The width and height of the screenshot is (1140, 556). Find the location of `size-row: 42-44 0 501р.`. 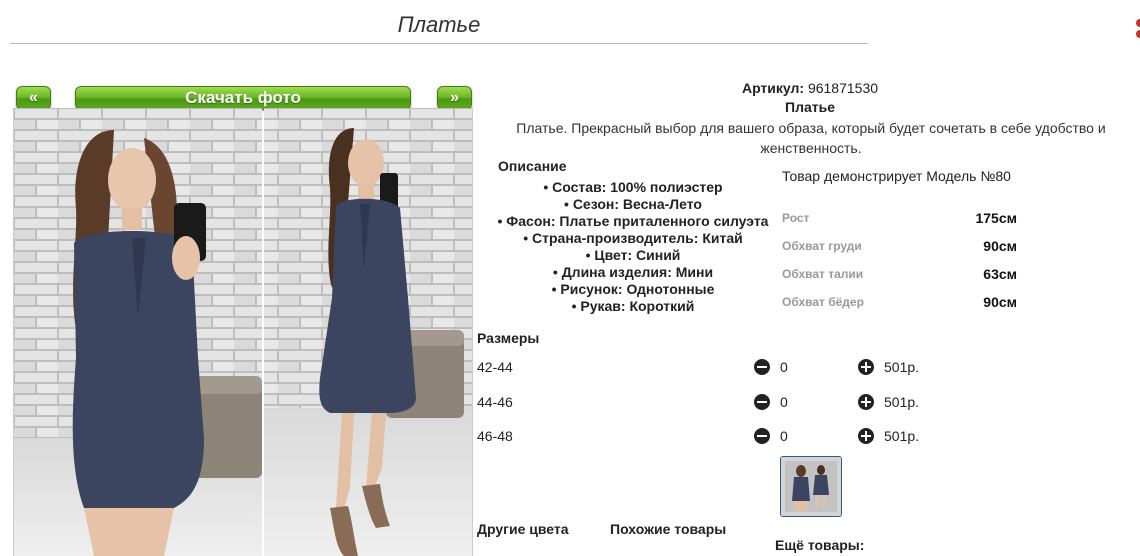

size-row: 42-44 0 501р. is located at coordinates (717, 369).